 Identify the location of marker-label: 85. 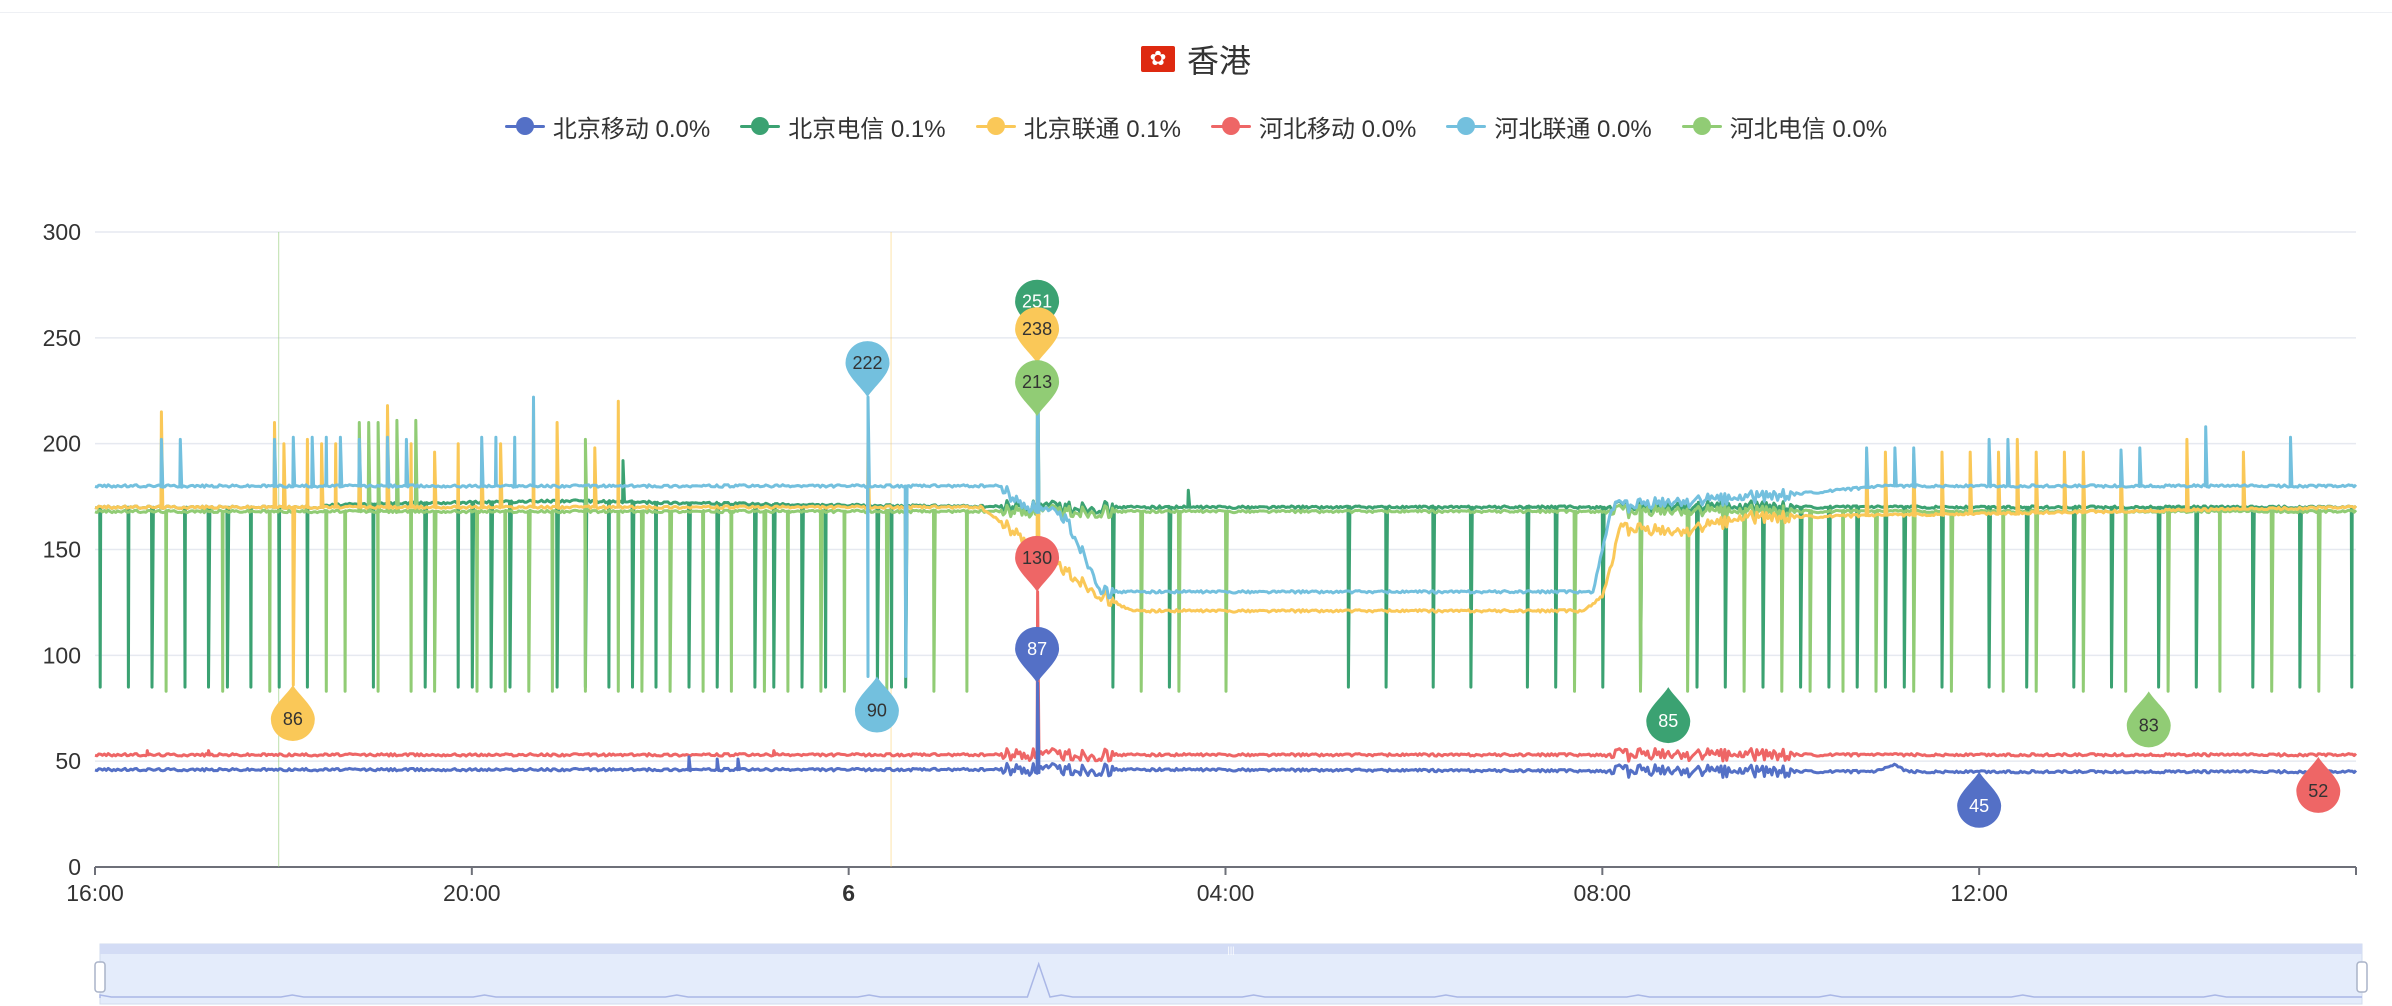
(1668, 721).